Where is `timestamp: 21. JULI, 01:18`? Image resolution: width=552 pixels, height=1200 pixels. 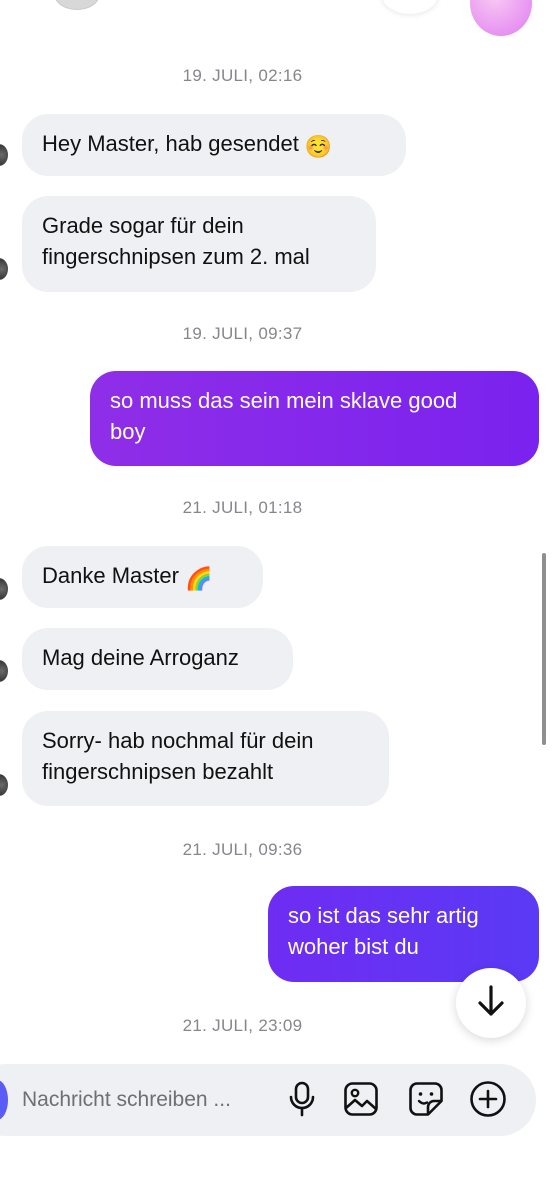
timestamp: 21. JULI, 01:18 is located at coordinates (242, 507).